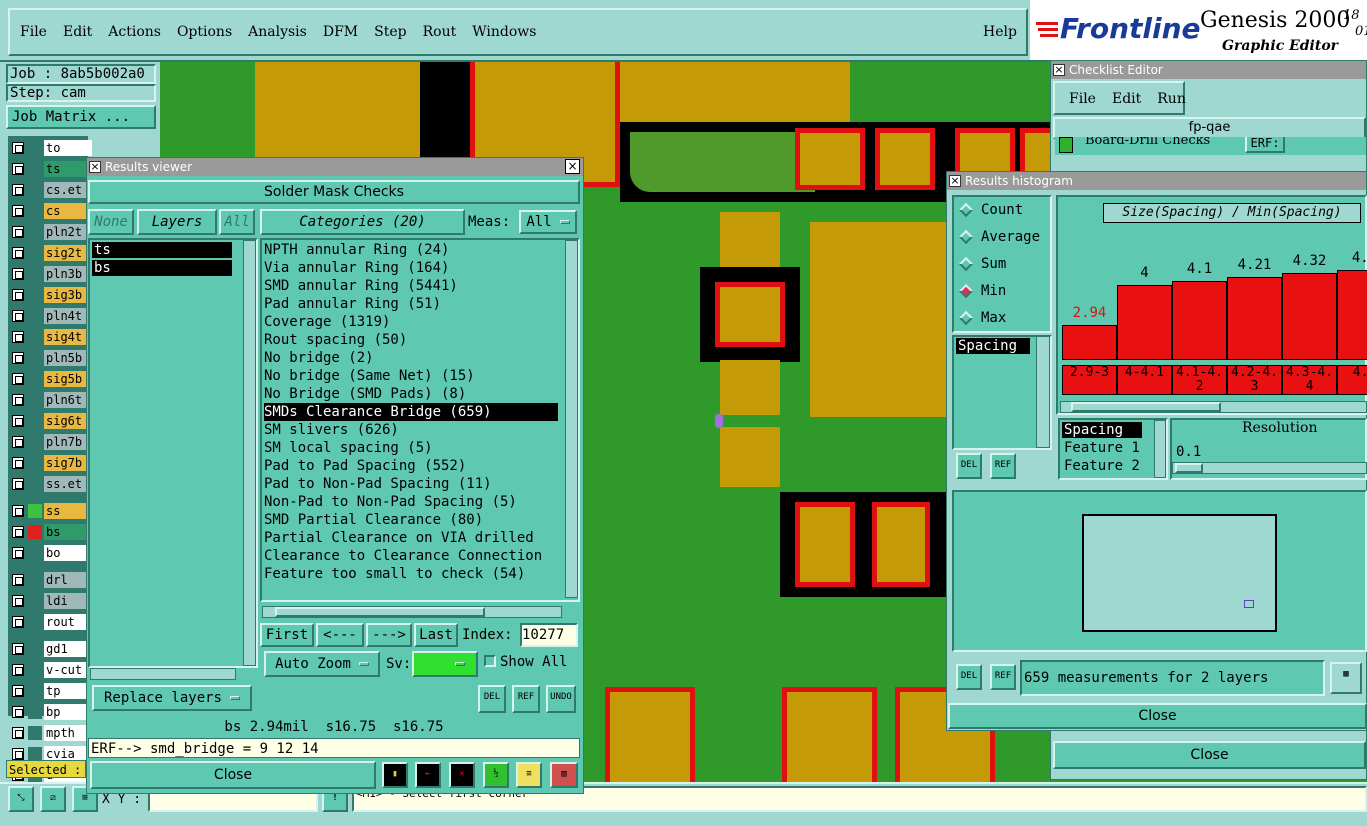 The height and width of the screenshot is (826, 1367). I want to click on export-chart-icon: ▦, so click(1346, 678).